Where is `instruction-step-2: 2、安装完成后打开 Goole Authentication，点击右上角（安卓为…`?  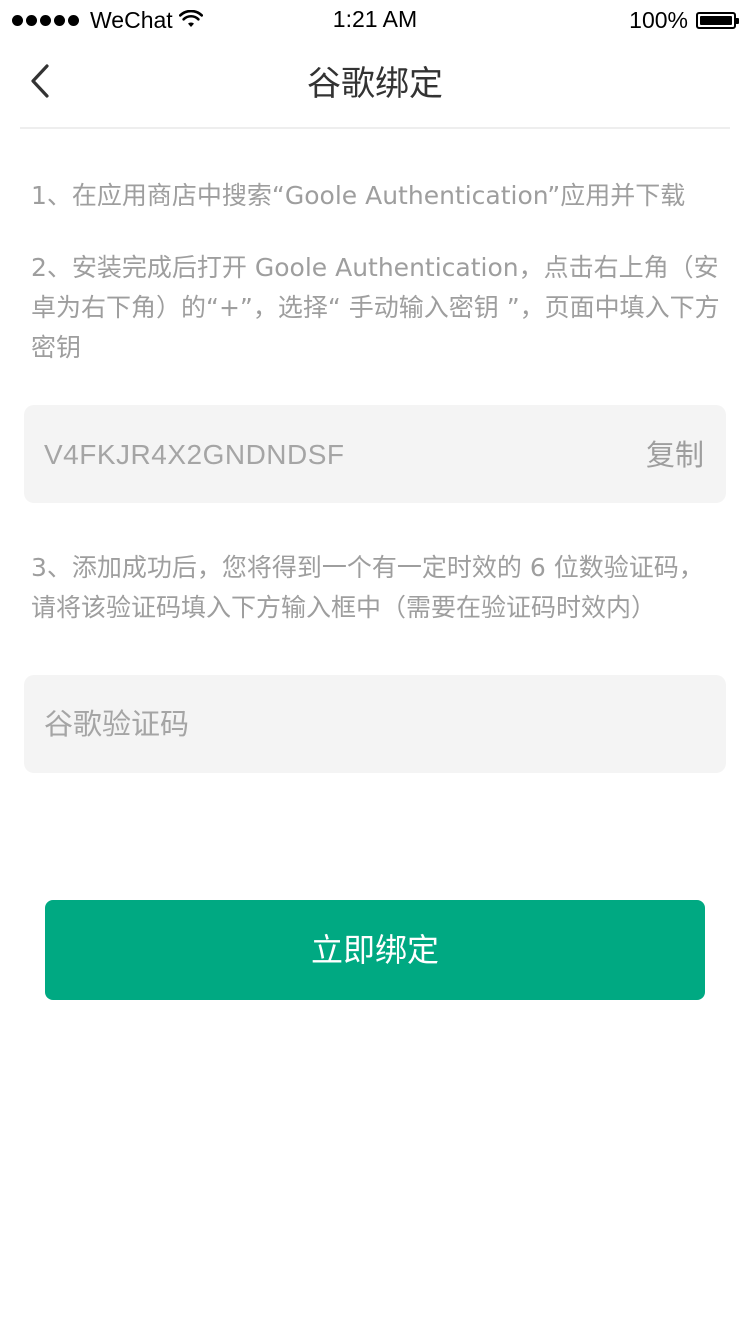 instruction-step-2: 2、安装完成后打开 Goole Authentication，点击右上角（安卓为… is located at coordinates (375, 307).